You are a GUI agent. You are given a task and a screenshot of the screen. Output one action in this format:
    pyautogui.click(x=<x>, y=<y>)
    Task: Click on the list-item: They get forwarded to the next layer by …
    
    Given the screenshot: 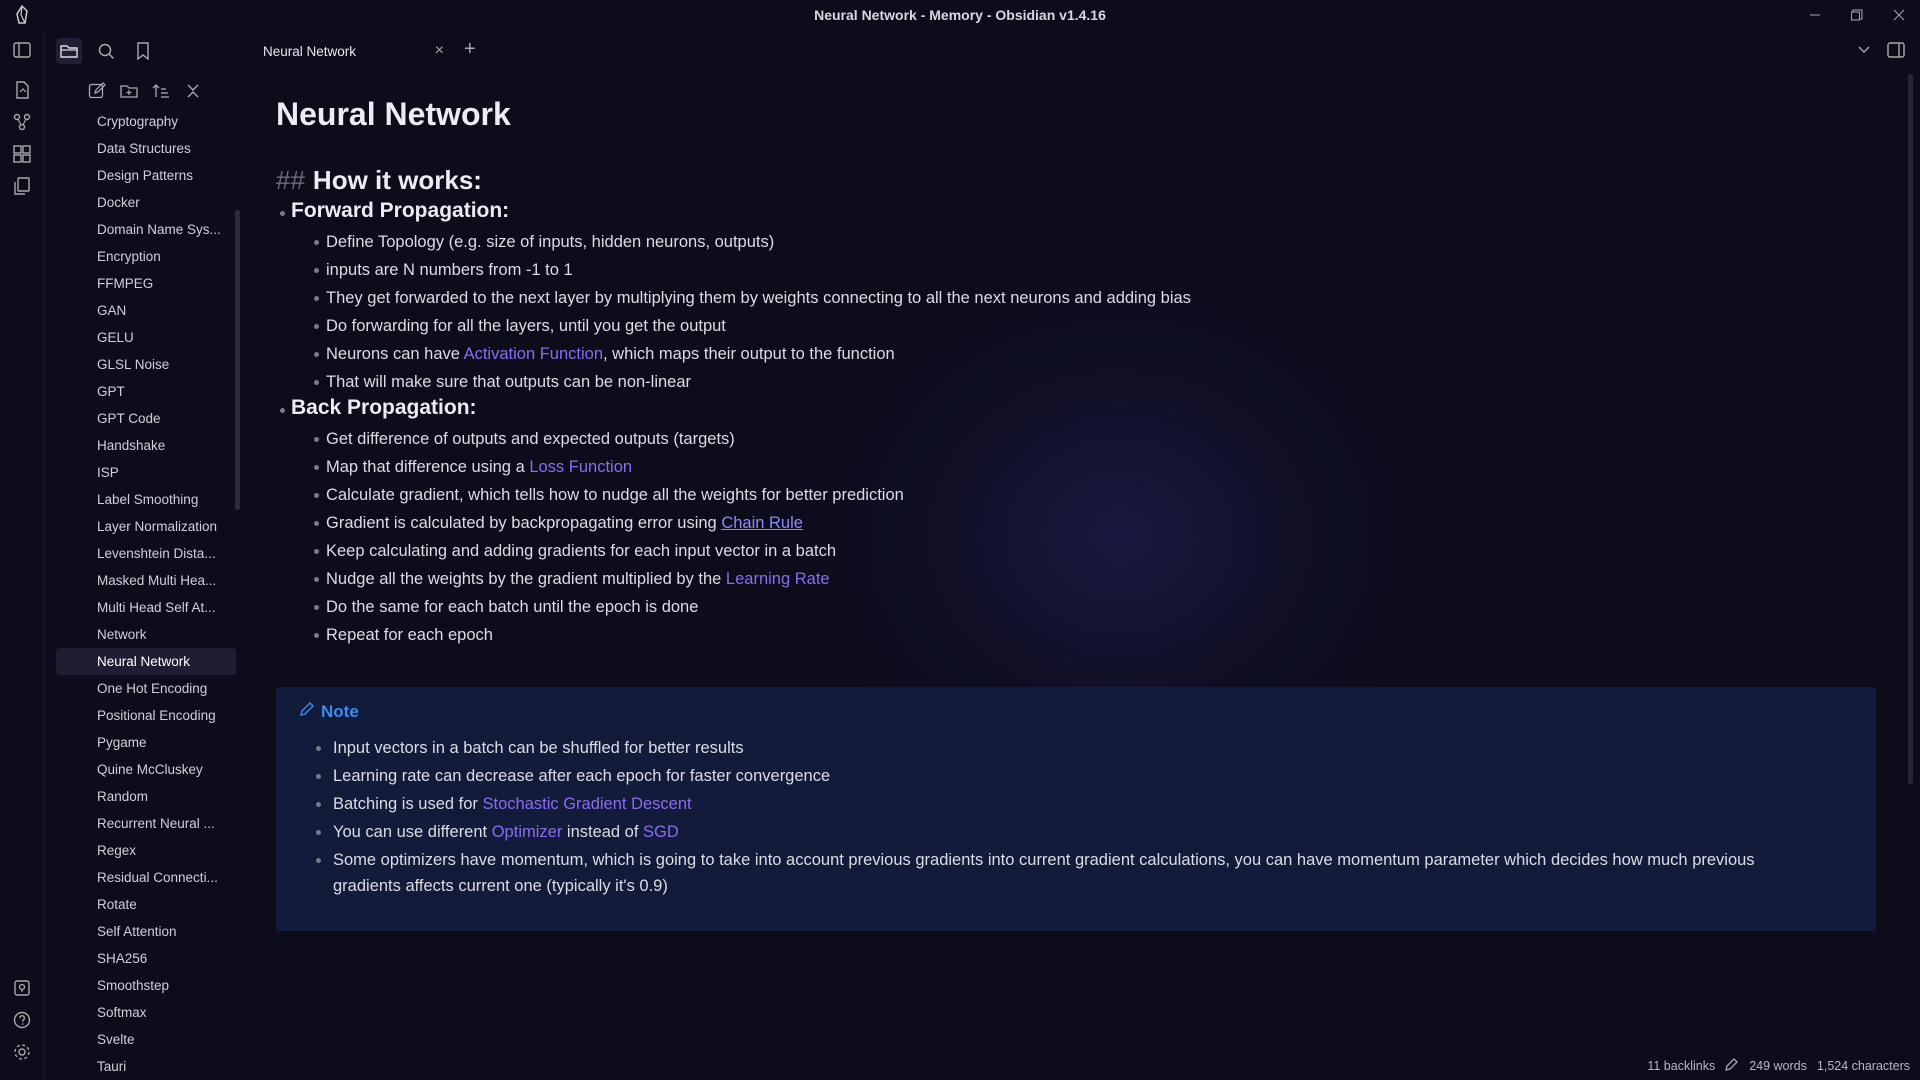 What is the action you would take?
    pyautogui.click(x=1076, y=298)
    